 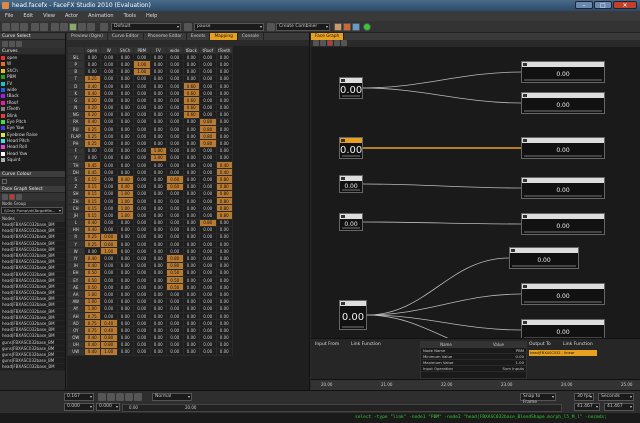 What do you see at coordinates (563, 103) in the screenshot?
I see `graph-node-out-1: 0.00` at bounding box center [563, 103].